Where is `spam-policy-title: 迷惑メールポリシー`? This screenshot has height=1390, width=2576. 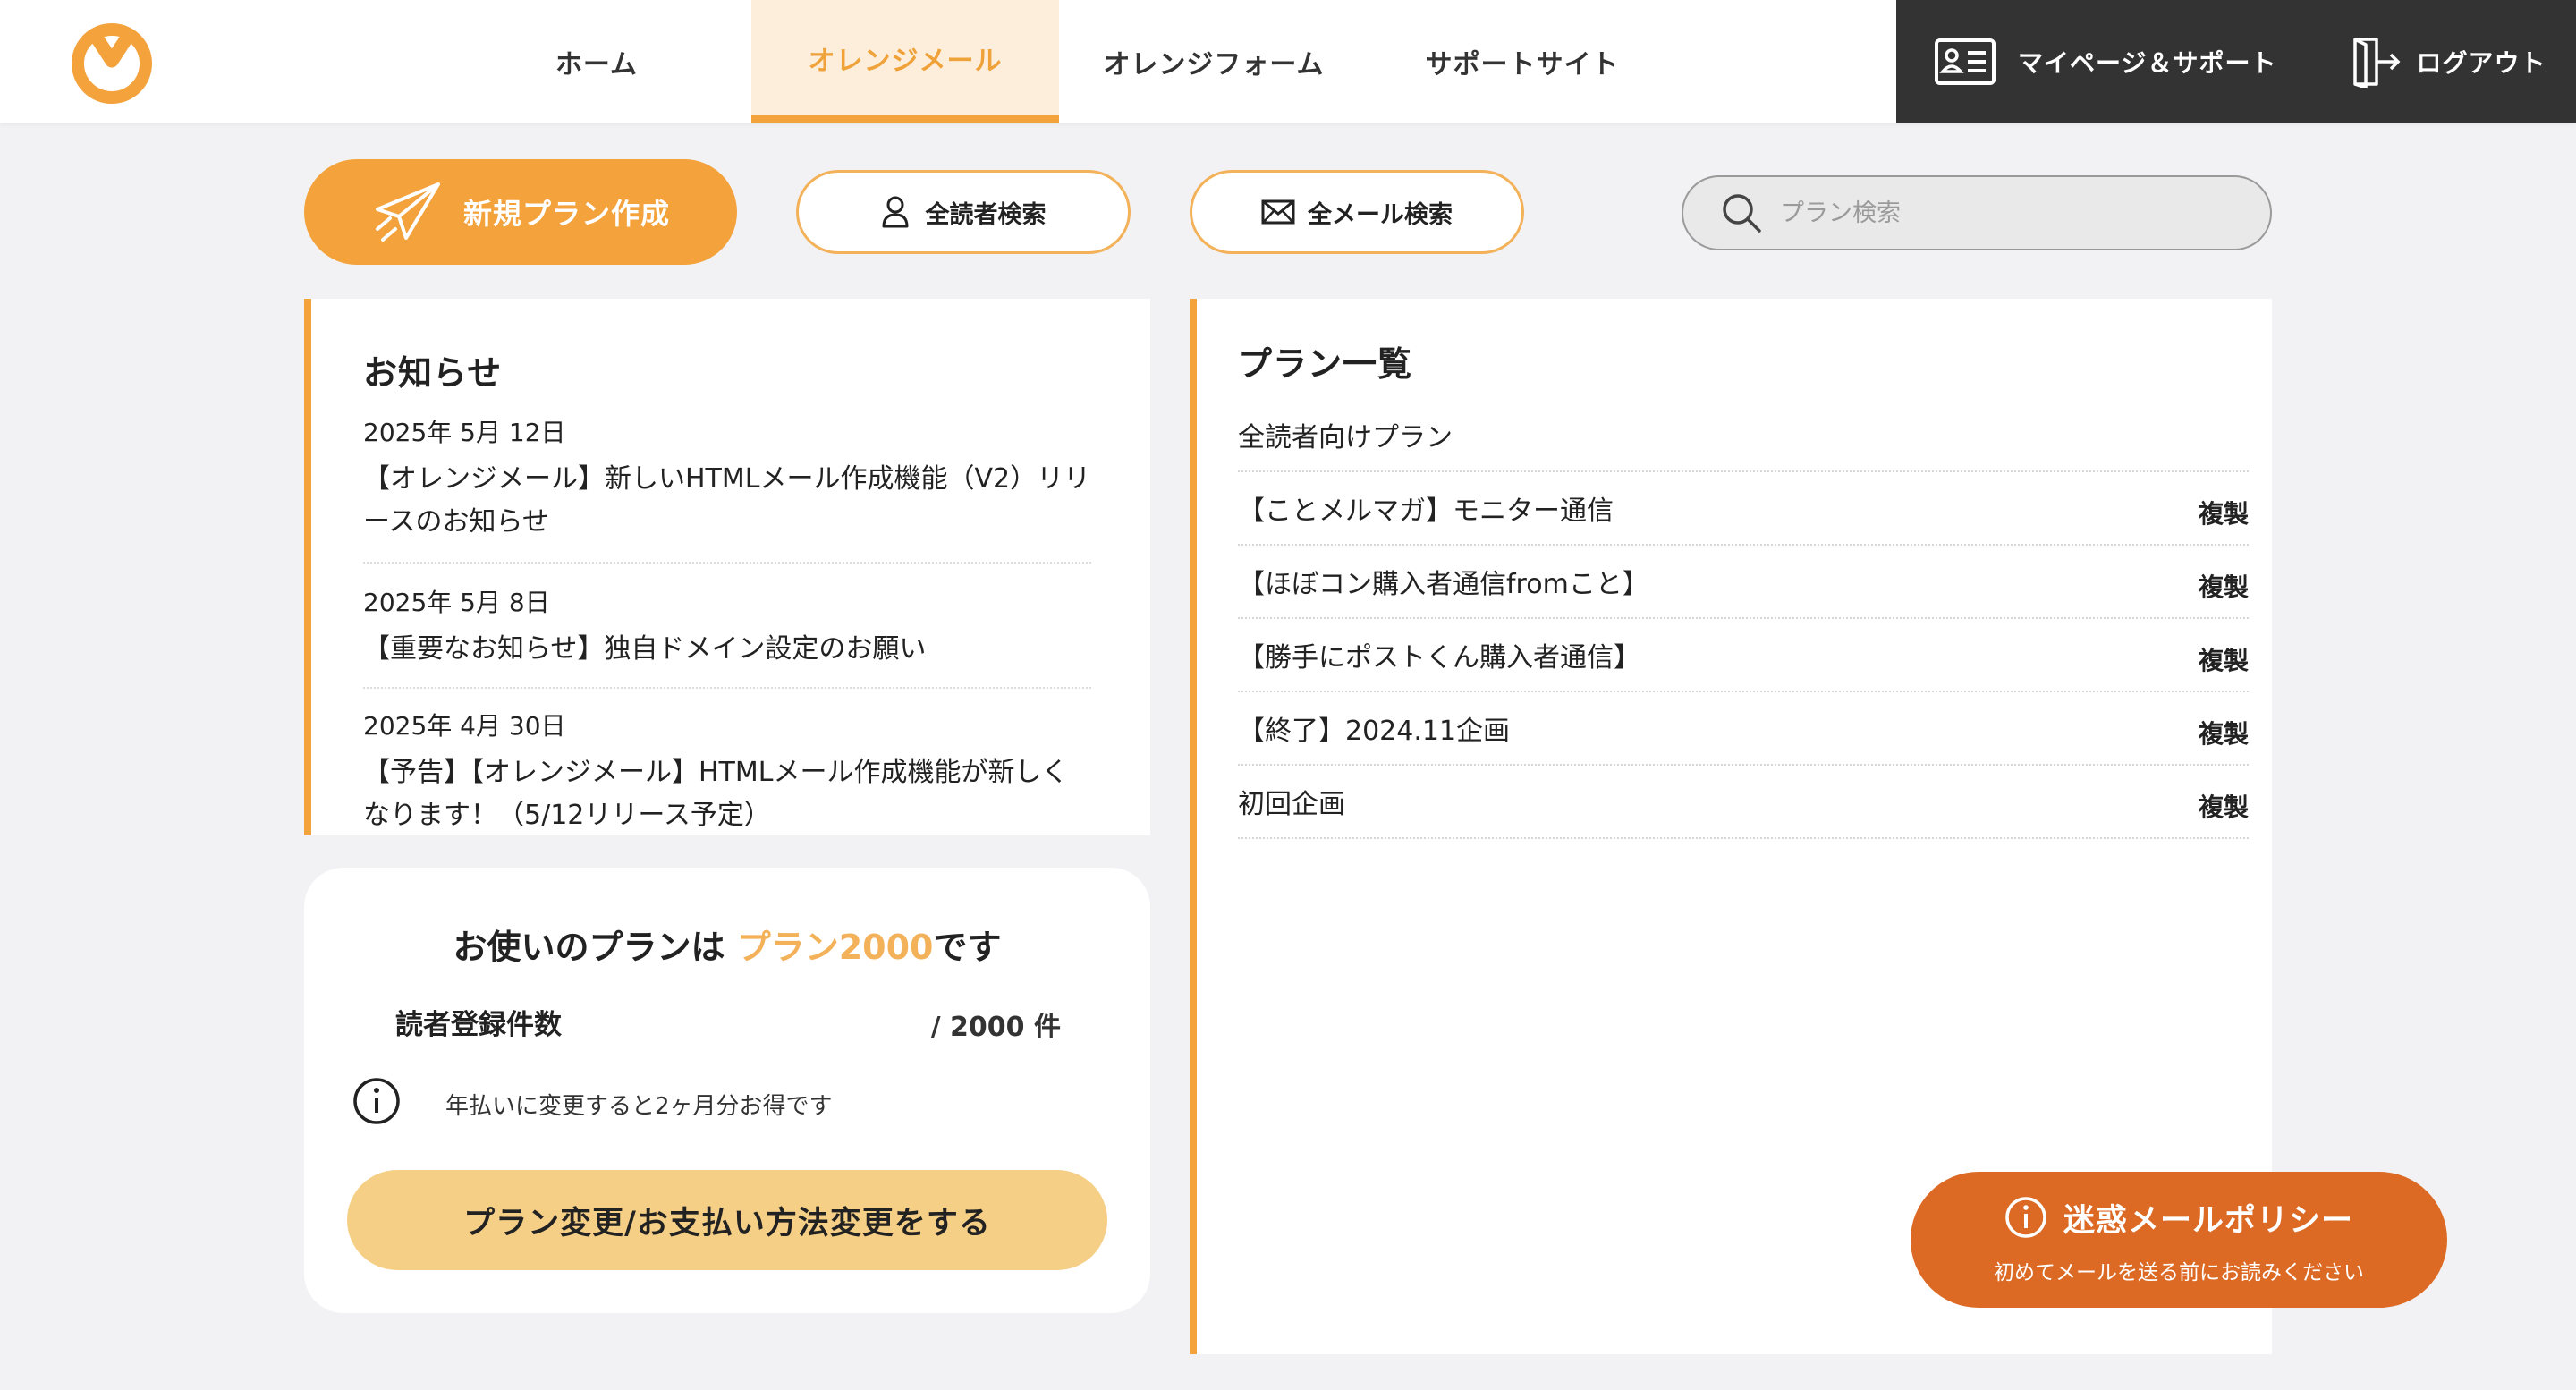 spam-policy-title: 迷惑メールポリシー is located at coordinates (2208, 1220).